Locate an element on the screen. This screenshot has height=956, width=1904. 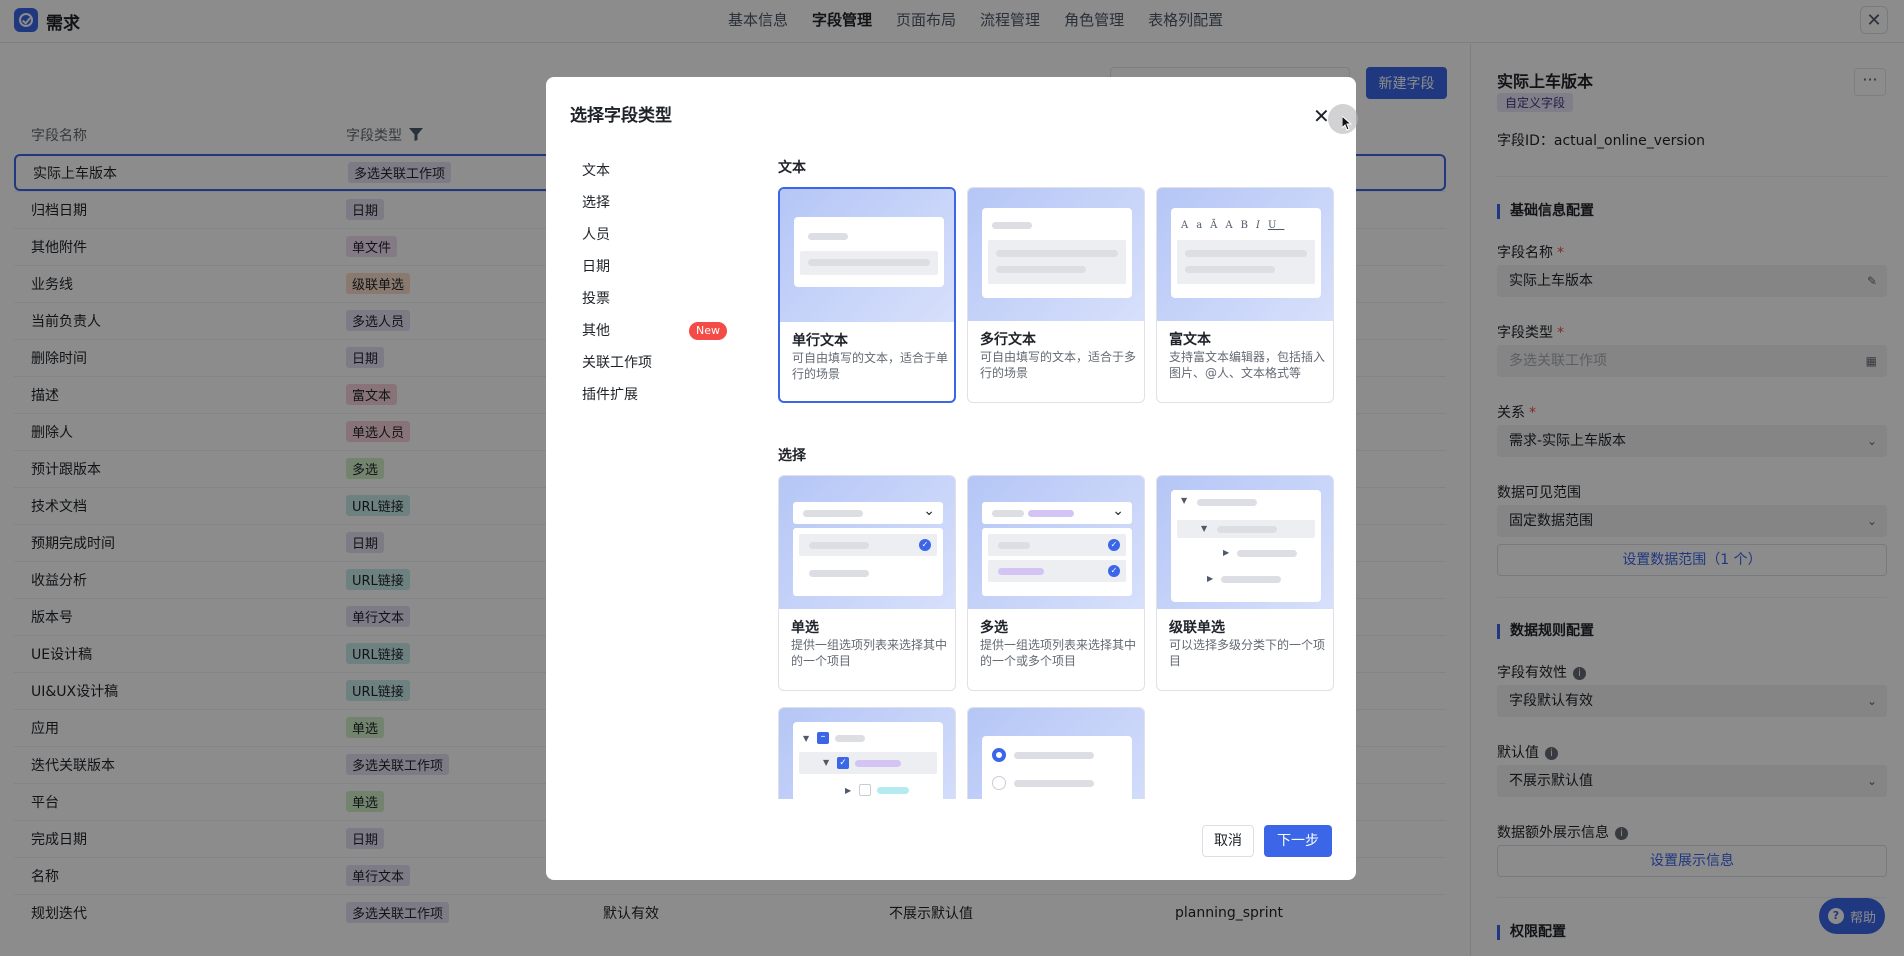
nav-text: 文本 is located at coordinates (654, 171).